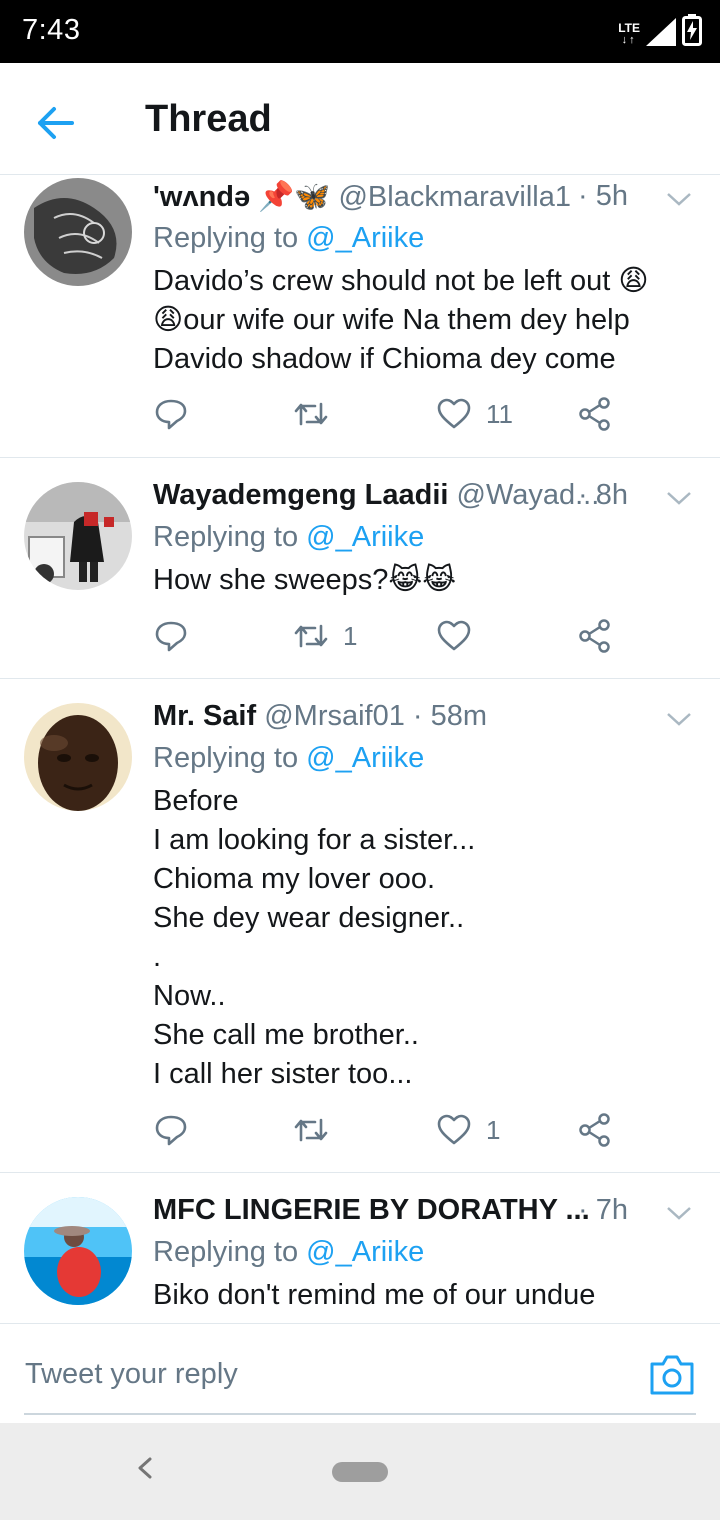 The width and height of the screenshot is (720, 1520). Describe the element at coordinates (629, 33) in the screenshot. I see `network-indicator: LTE ↓↑` at that location.